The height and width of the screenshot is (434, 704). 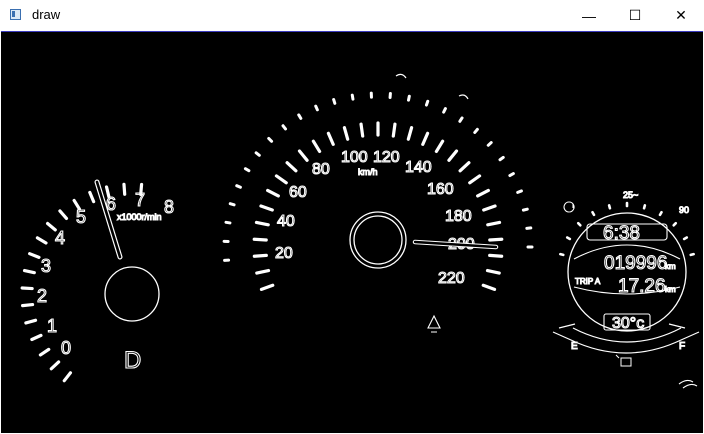 I want to click on speed-label-220: 220, so click(x=451, y=278).